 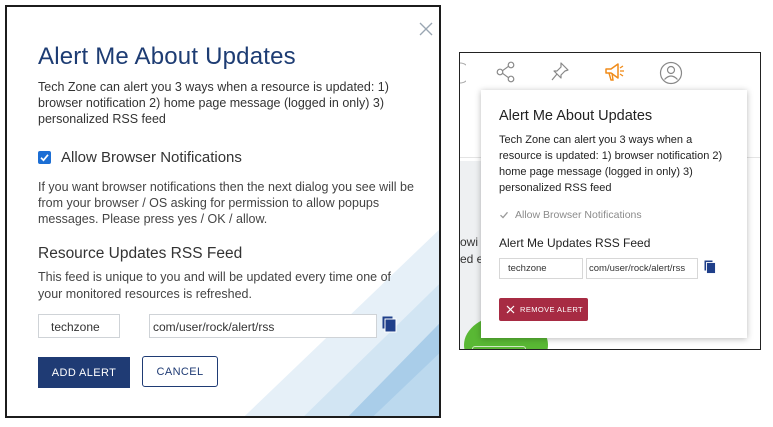 I want to click on background-text: owi, so click(x=469, y=242).